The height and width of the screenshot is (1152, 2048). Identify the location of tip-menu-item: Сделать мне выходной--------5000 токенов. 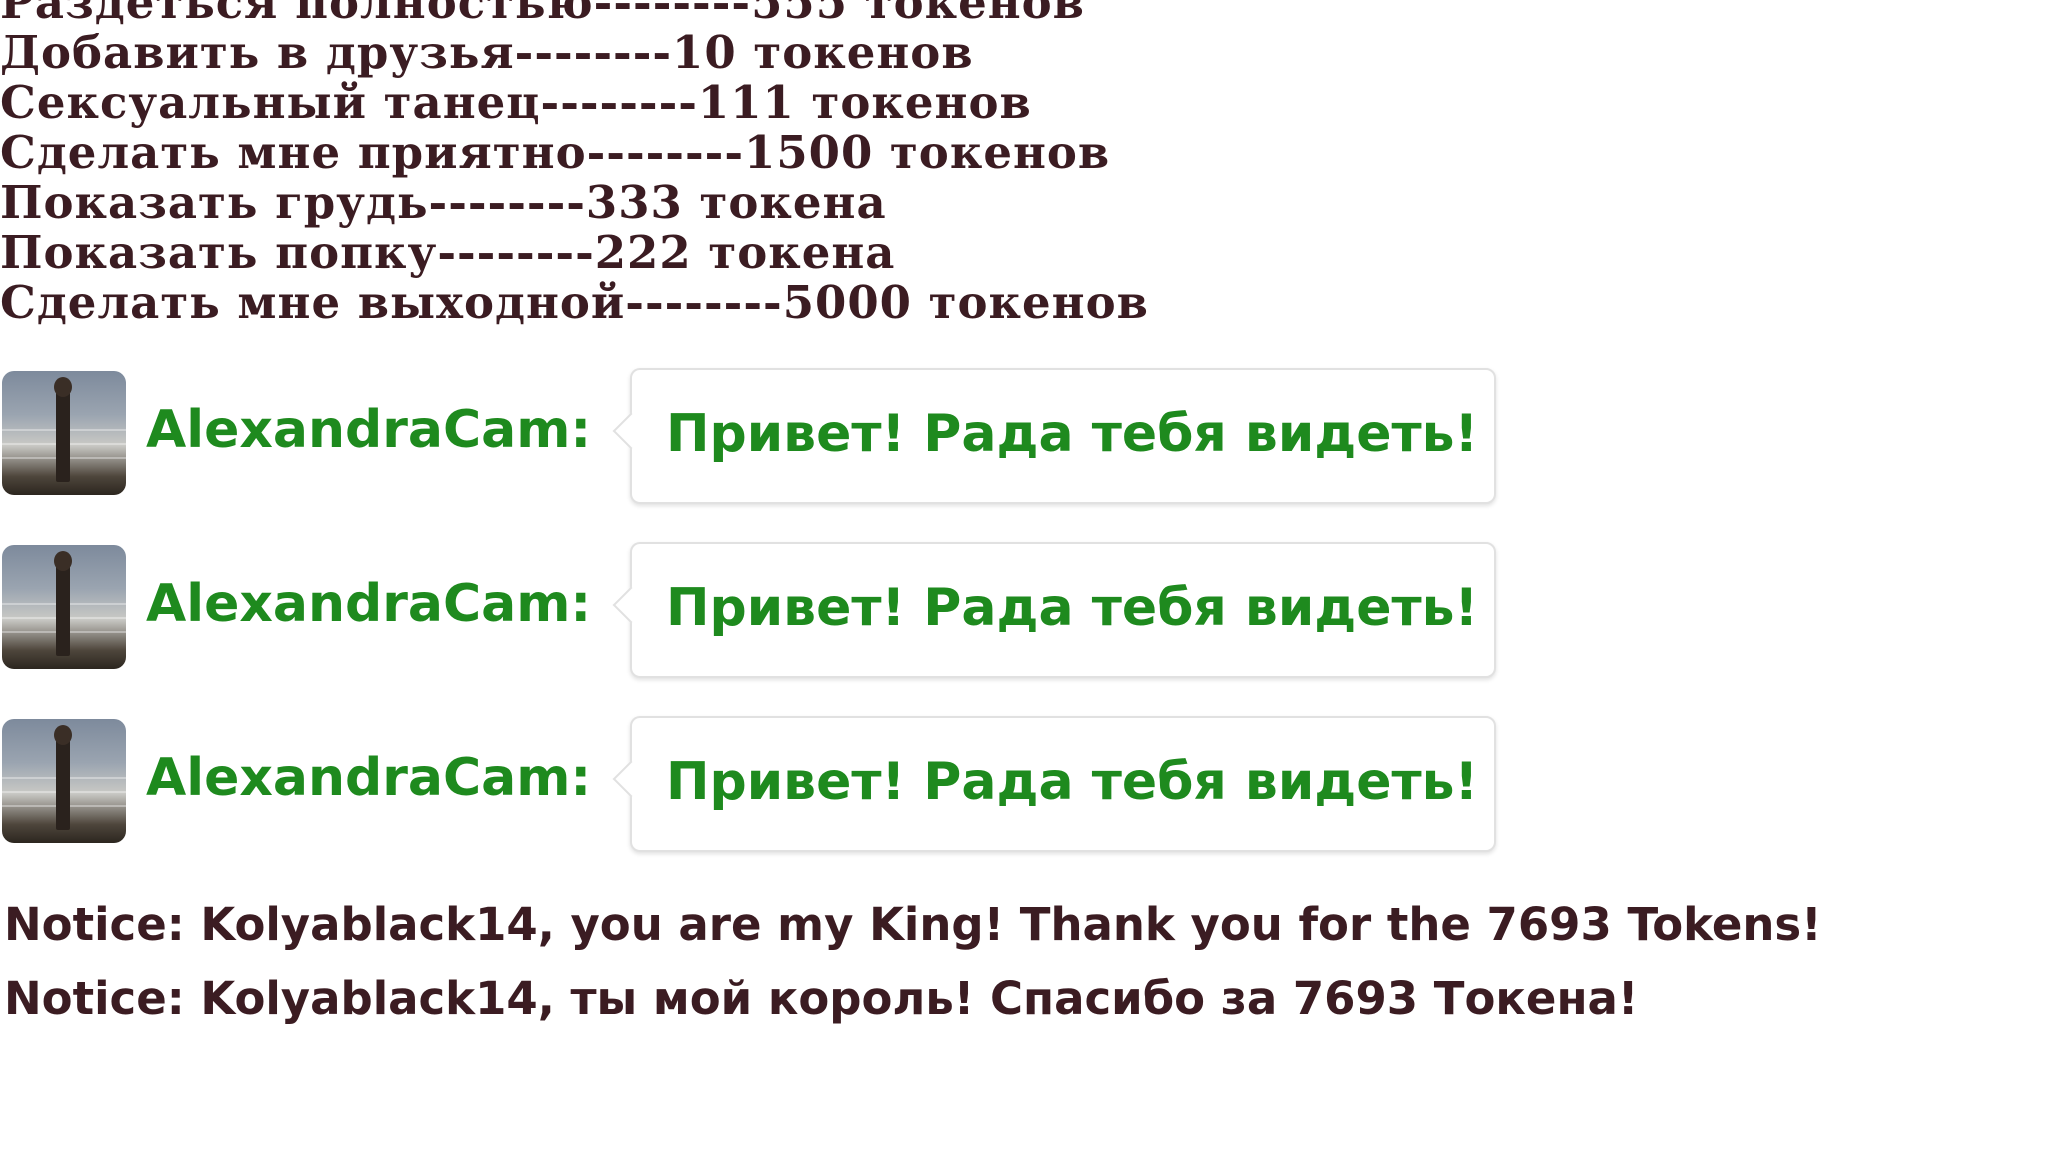
(574, 302).